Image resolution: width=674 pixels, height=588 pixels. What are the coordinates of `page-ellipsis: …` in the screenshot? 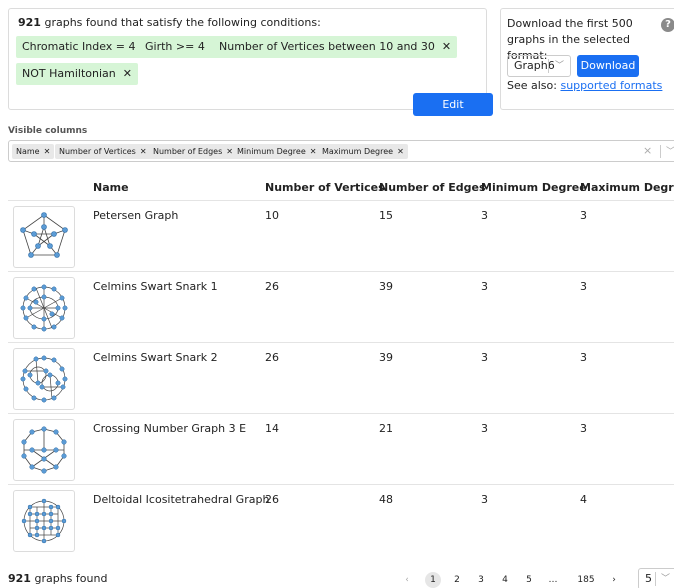 It's located at (553, 580).